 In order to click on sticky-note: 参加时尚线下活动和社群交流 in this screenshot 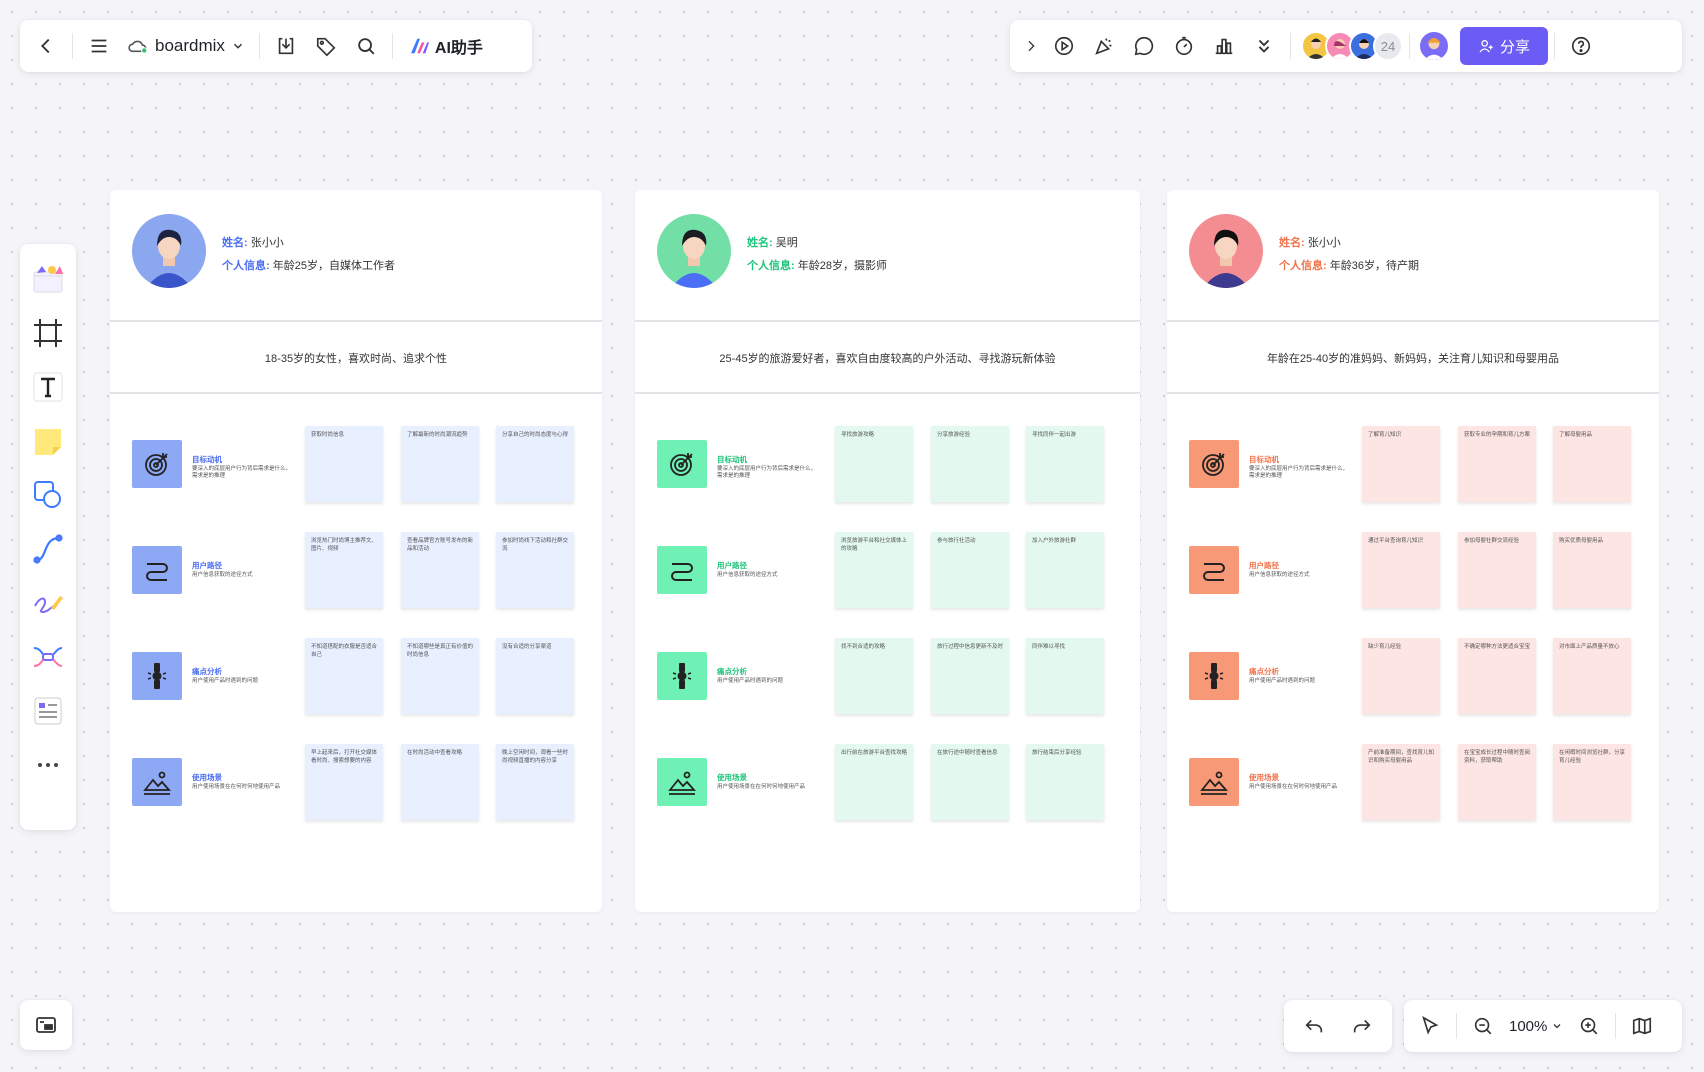, I will do `click(535, 570)`.